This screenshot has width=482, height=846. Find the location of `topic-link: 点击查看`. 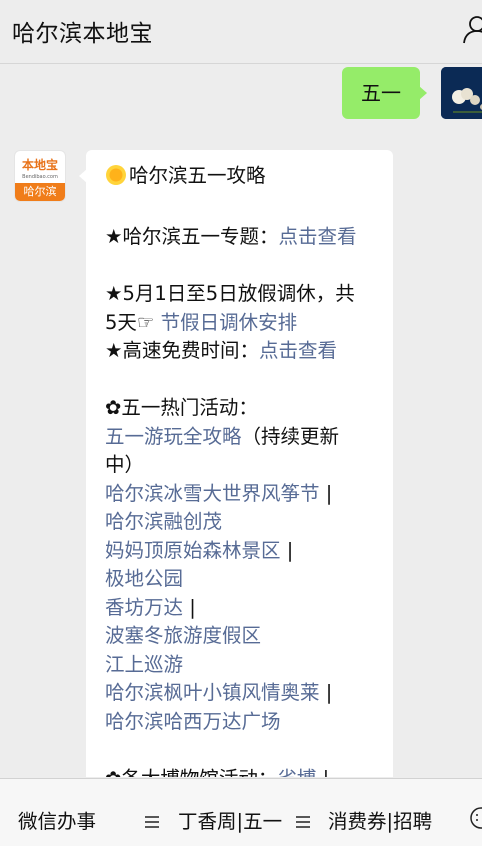

topic-link: 点击查看 is located at coordinates (317, 236).